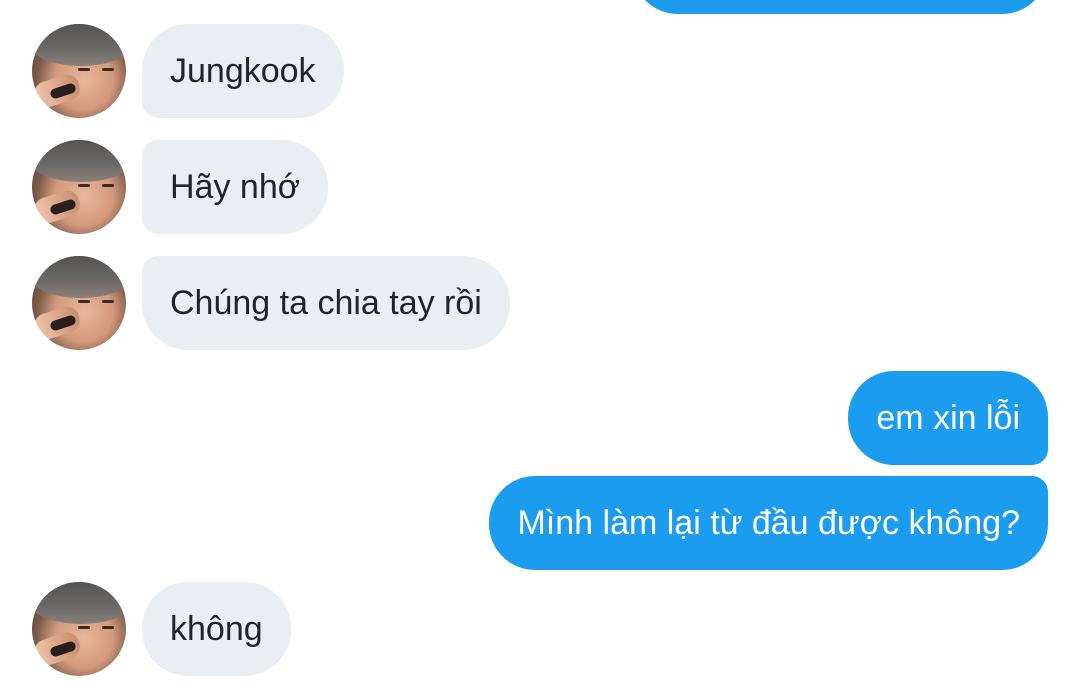  What do you see at coordinates (243, 71) in the screenshot?
I see `incoming-message-bubble: Jungkook` at bounding box center [243, 71].